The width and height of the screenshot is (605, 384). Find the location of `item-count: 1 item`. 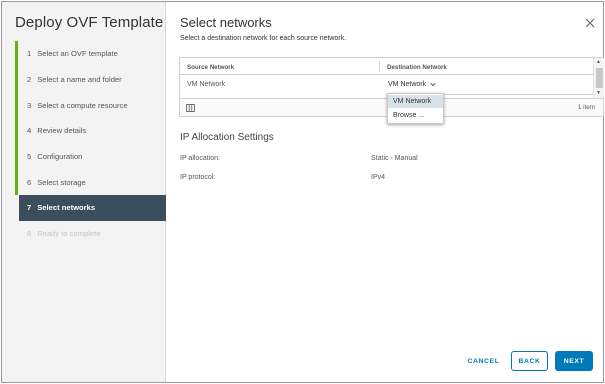

item-count: 1 item is located at coordinates (586, 107).